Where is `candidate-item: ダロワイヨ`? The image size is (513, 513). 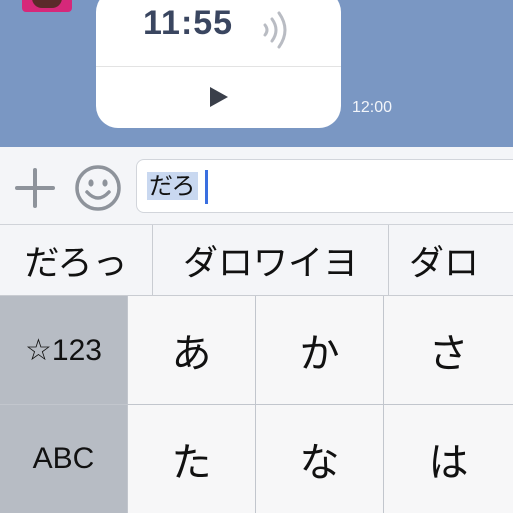 candidate-item: ダロワイヨ is located at coordinates (271, 260).